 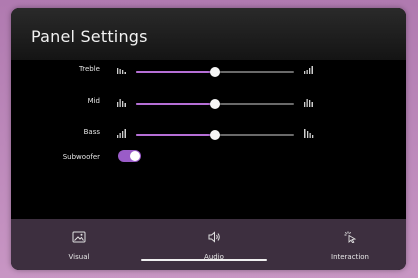 I want to click on subwoofer-toggle, so click(x=129, y=156).